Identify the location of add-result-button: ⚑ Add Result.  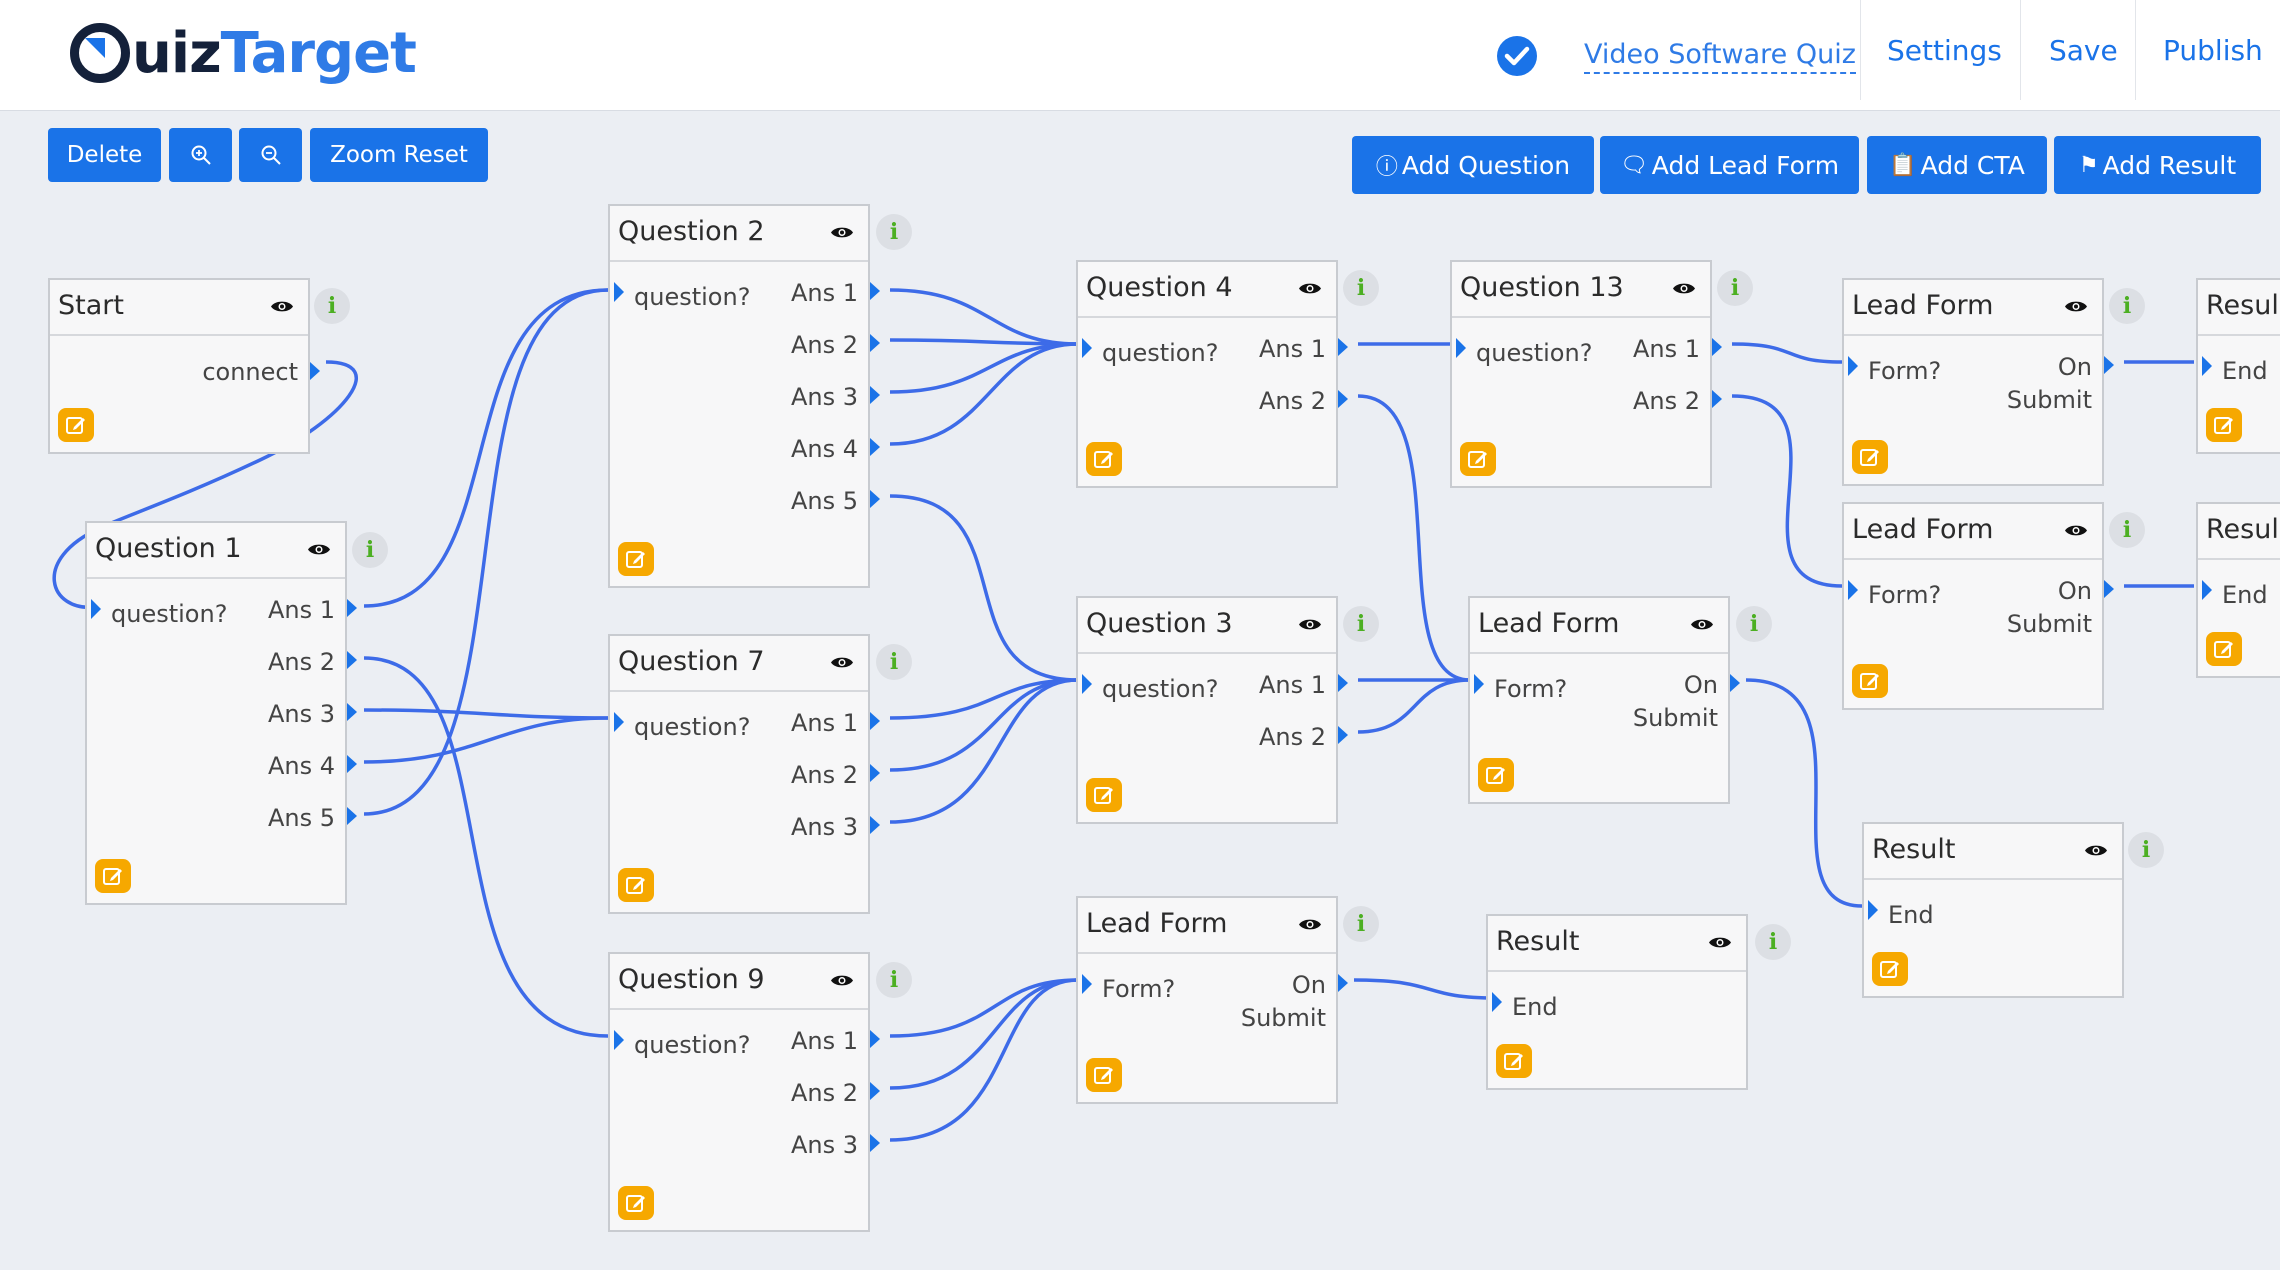
(2157, 165).